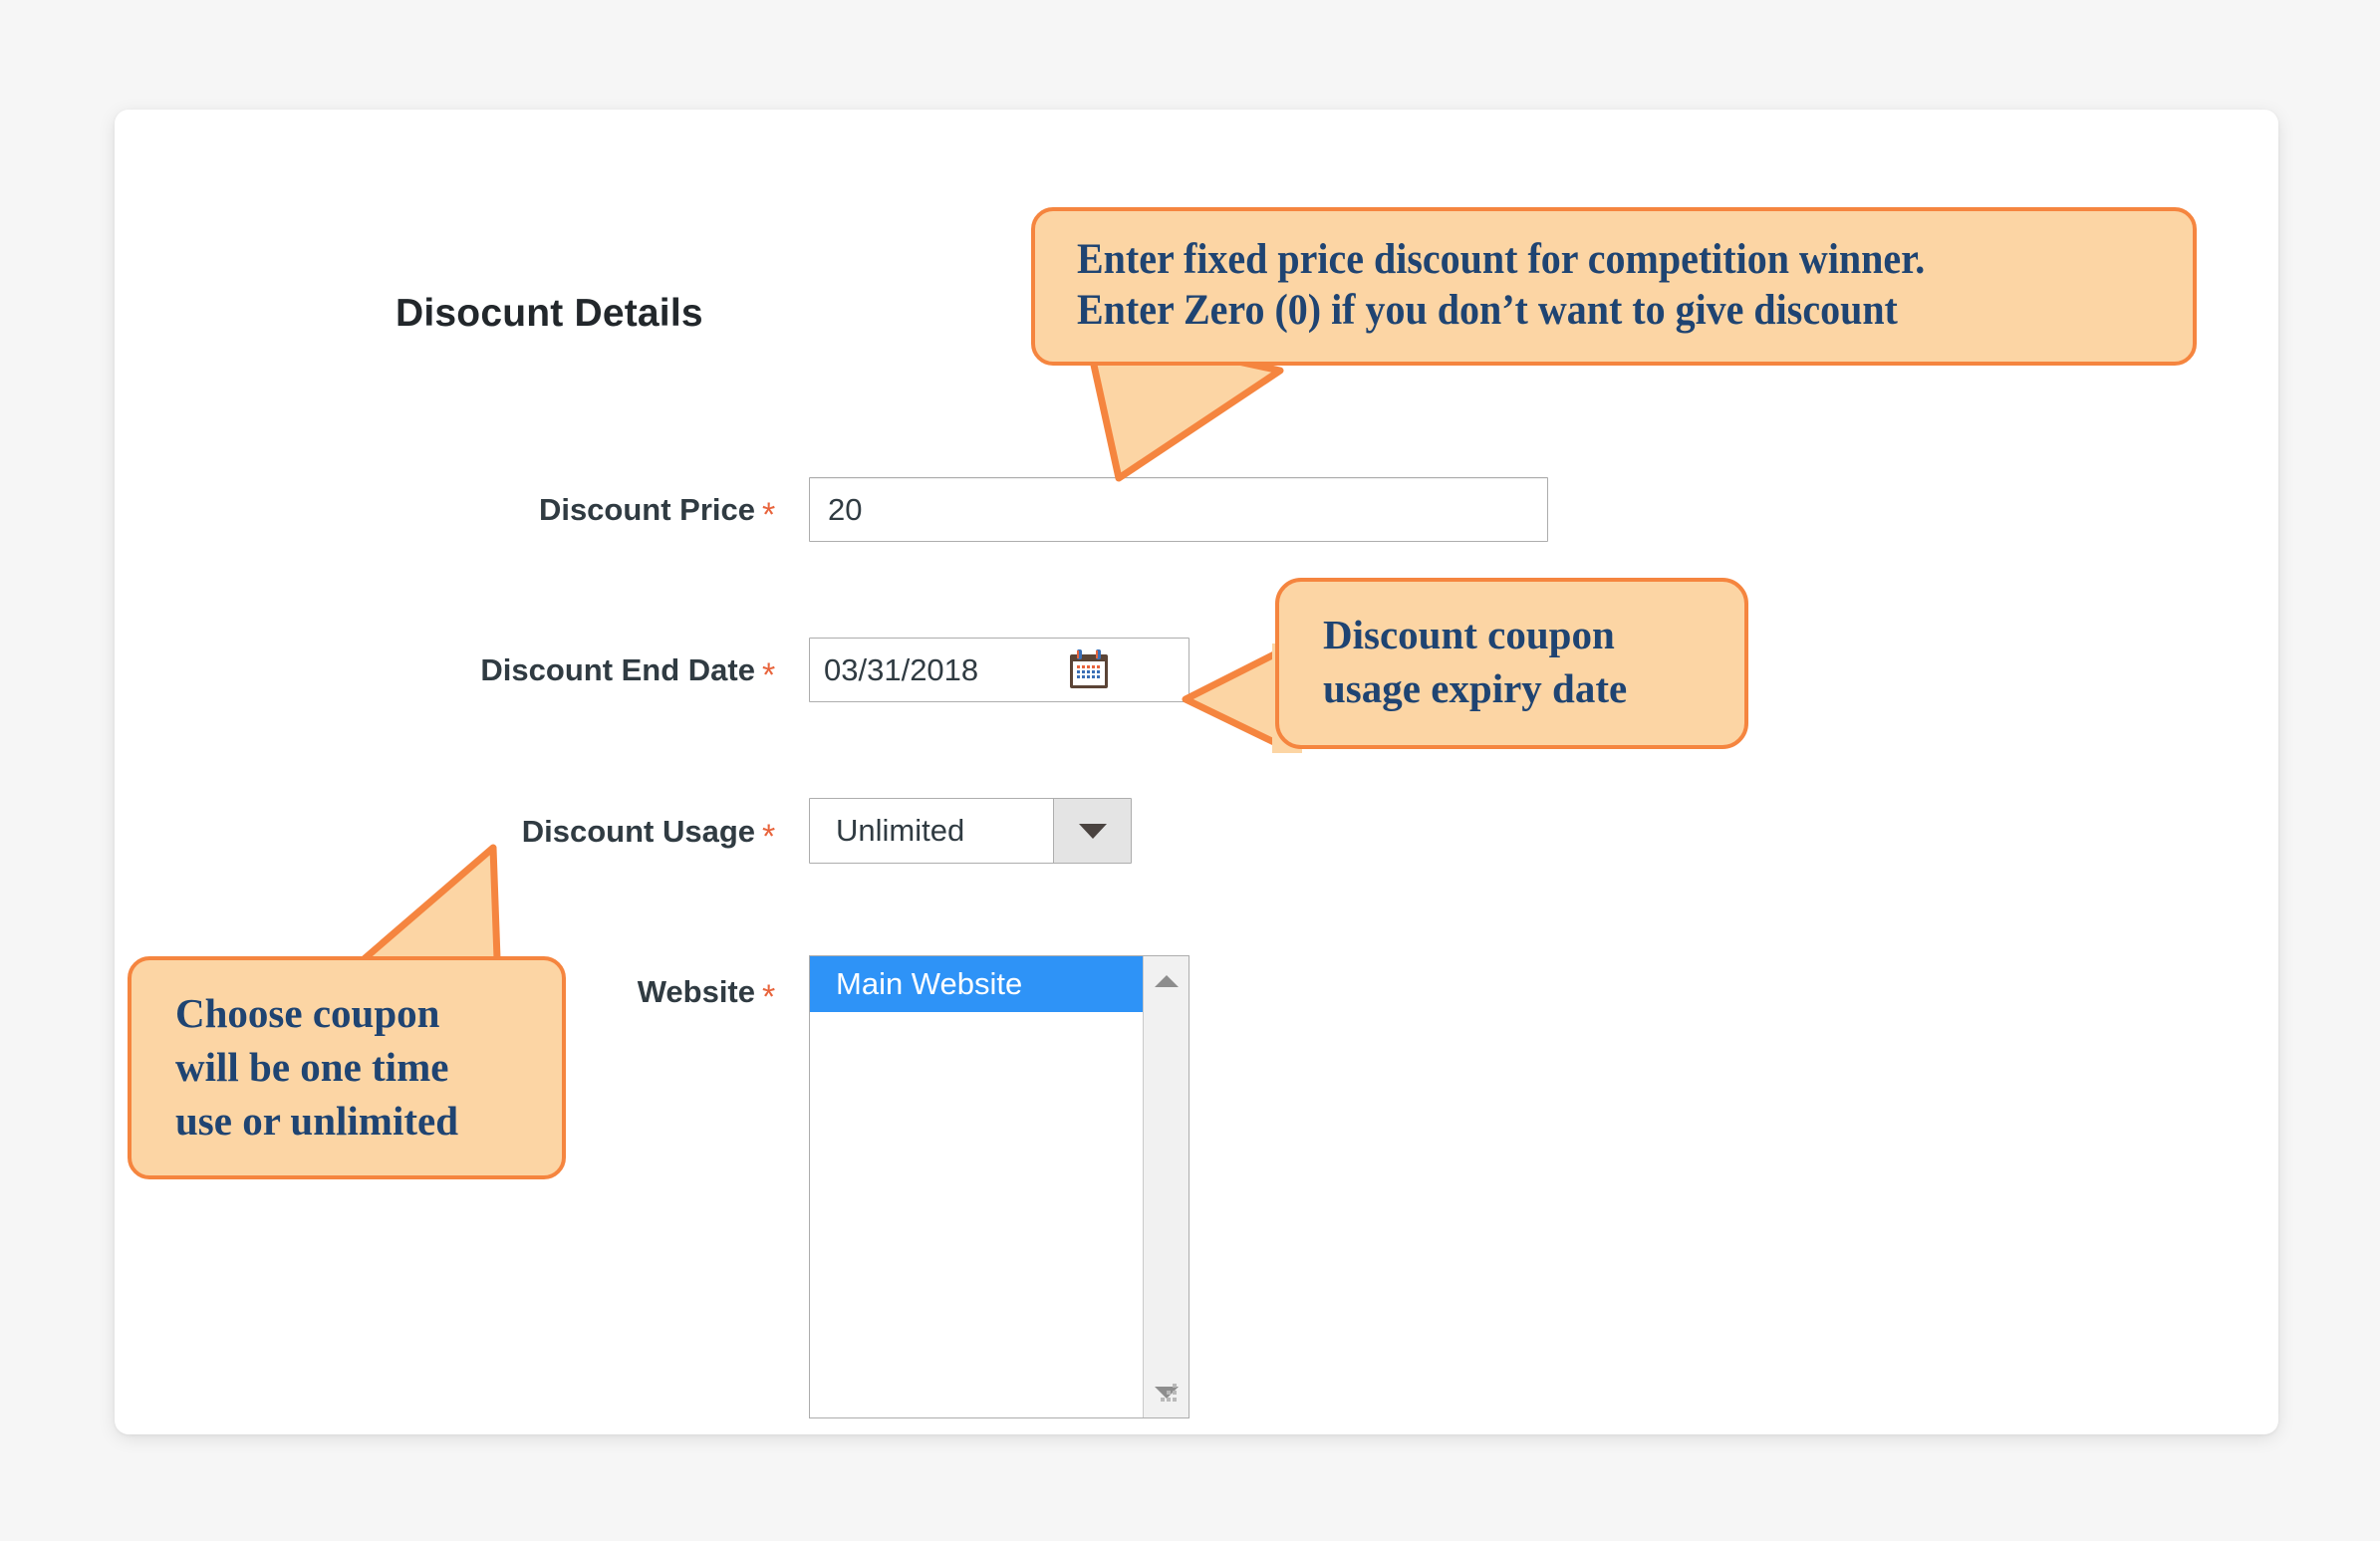 The height and width of the screenshot is (1541, 2380). What do you see at coordinates (1166, 1187) in the screenshot?
I see `website-scrollbar` at bounding box center [1166, 1187].